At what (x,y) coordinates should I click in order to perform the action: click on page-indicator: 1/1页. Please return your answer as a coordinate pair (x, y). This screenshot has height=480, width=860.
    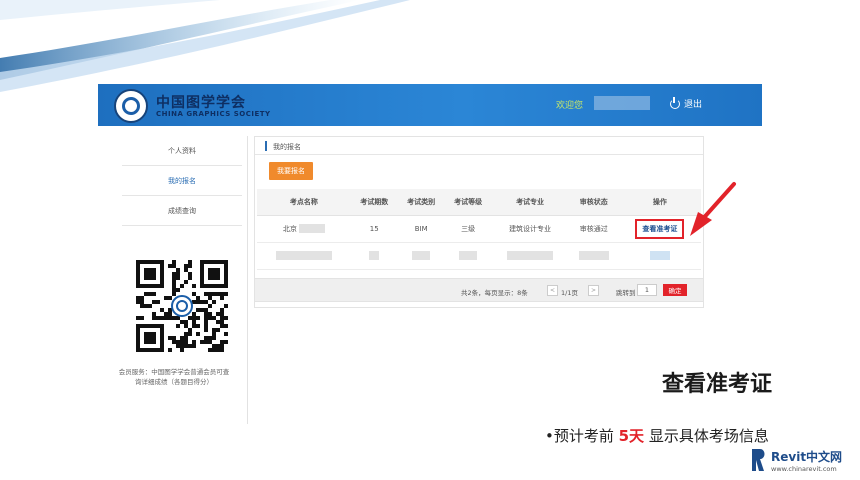
    Looking at the image, I should click on (569, 293).